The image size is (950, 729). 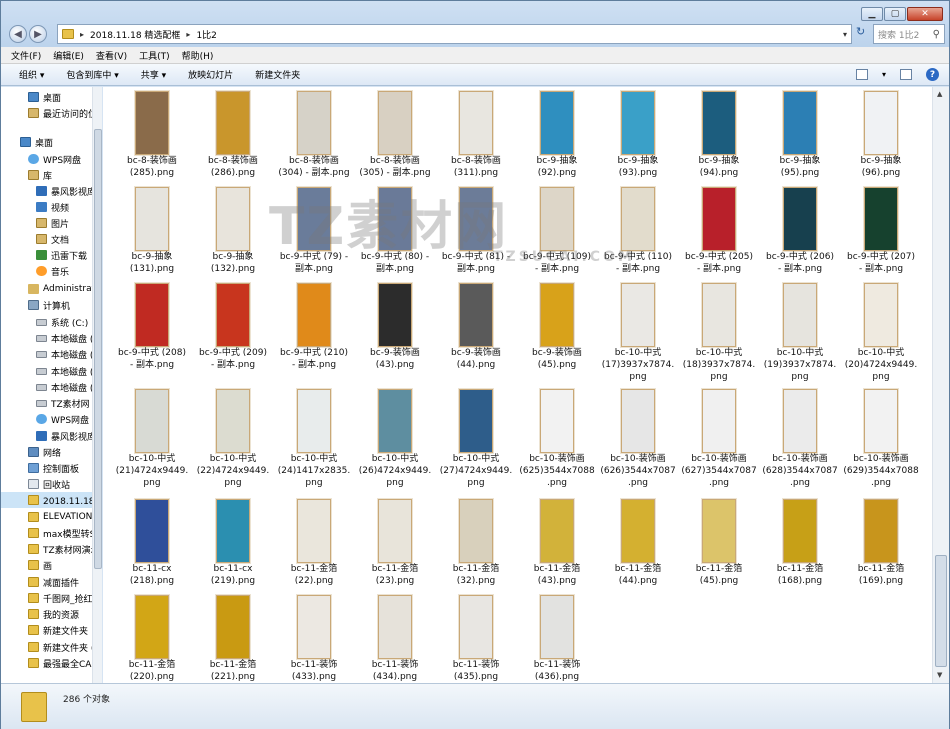 What do you see at coordinates (46, 207) in the screenshot?
I see `sidebar-item: 视频` at bounding box center [46, 207].